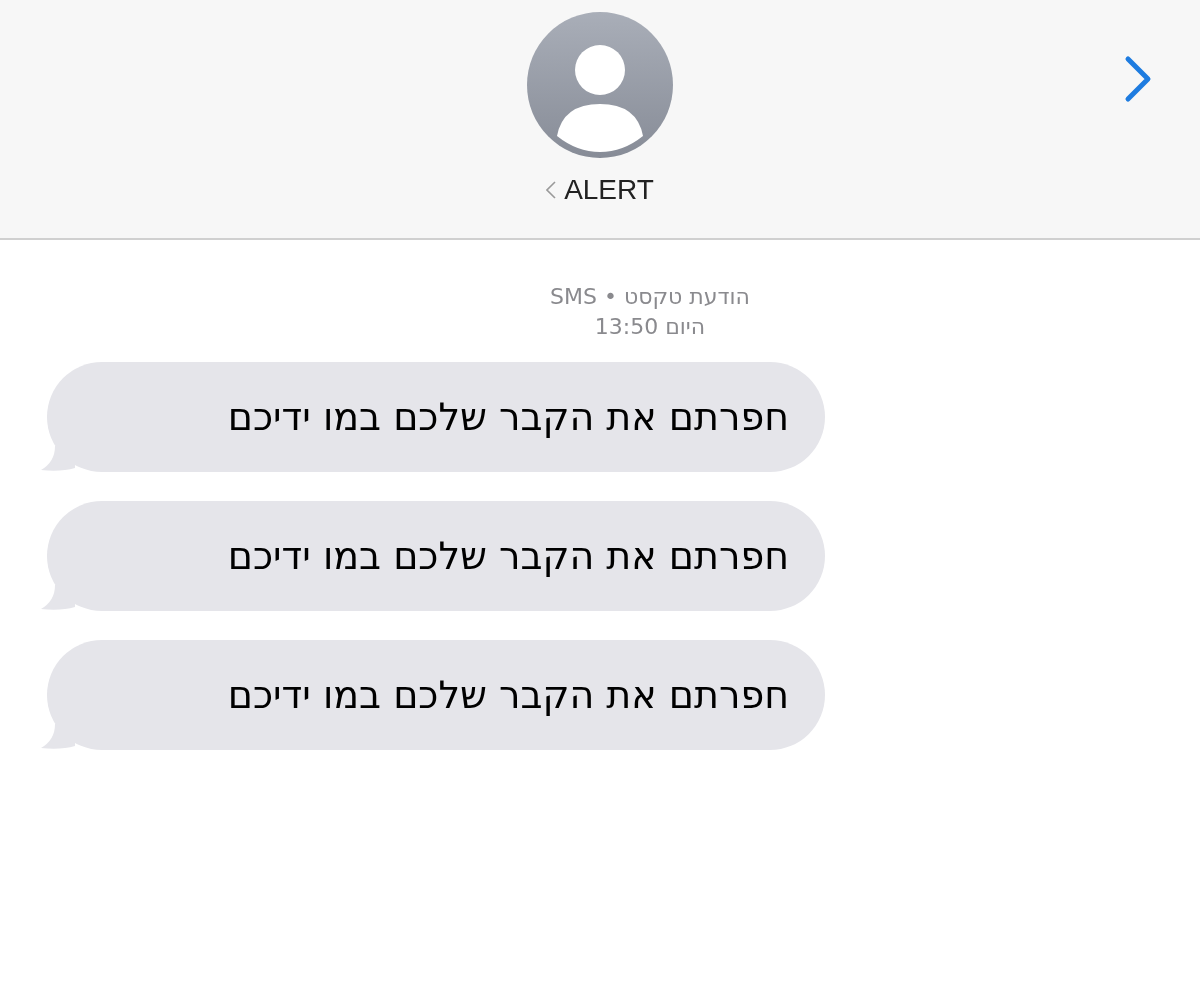  Describe the element at coordinates (551, 190) in the screenshot. I see `chevron-left-icon` at that location.